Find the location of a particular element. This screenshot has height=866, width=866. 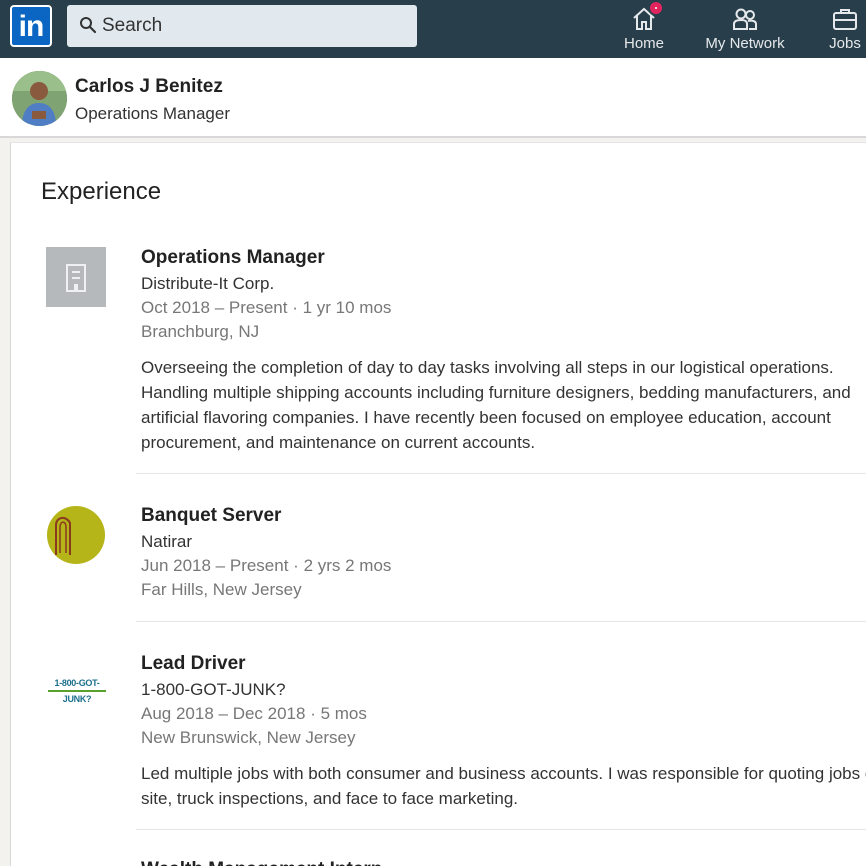

company-name: 1-800-GOT-JUNK? is located at coordinates (213, 689).